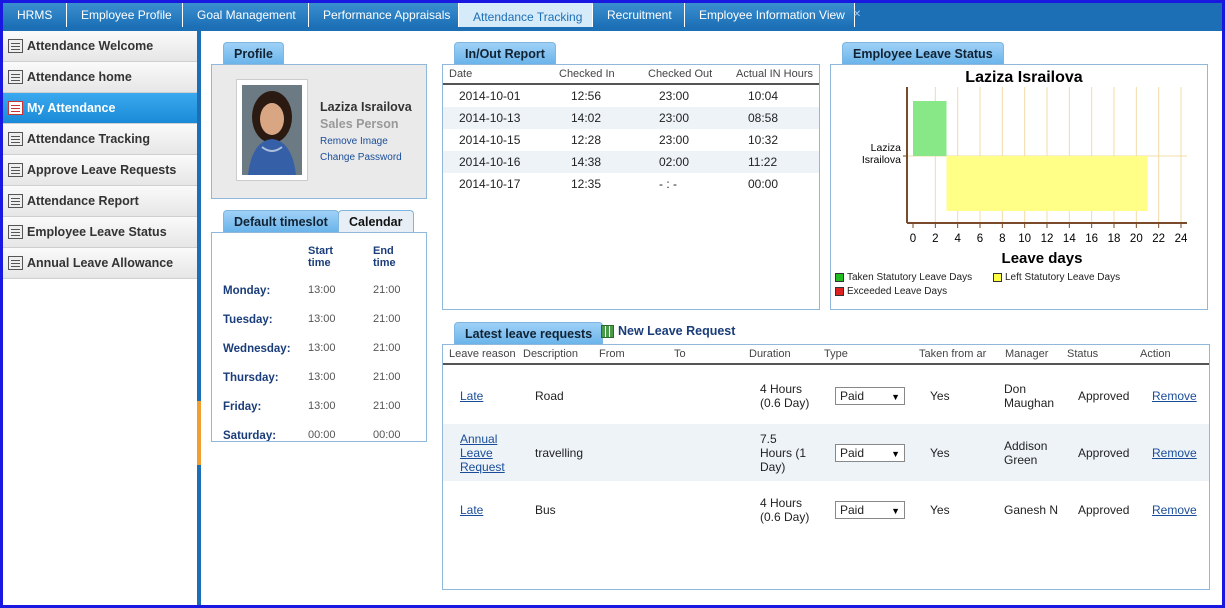 Image resolution: width=1225 pixels, height=608 pixels. I want to click on new-leave-request-label: New Leave Request, so click(677, 331).